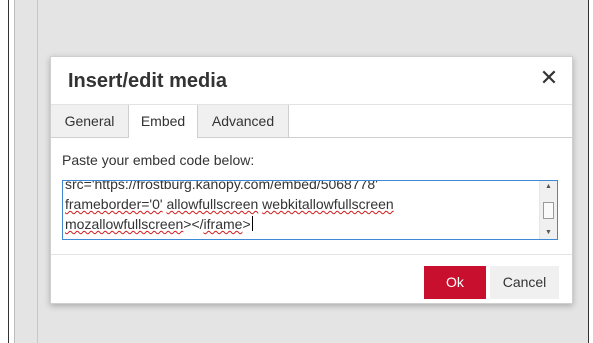  What do you see at coordinates (455, 282) in the screenshot?
I see `ok-button: Ok` at bounding box center [455, 282].